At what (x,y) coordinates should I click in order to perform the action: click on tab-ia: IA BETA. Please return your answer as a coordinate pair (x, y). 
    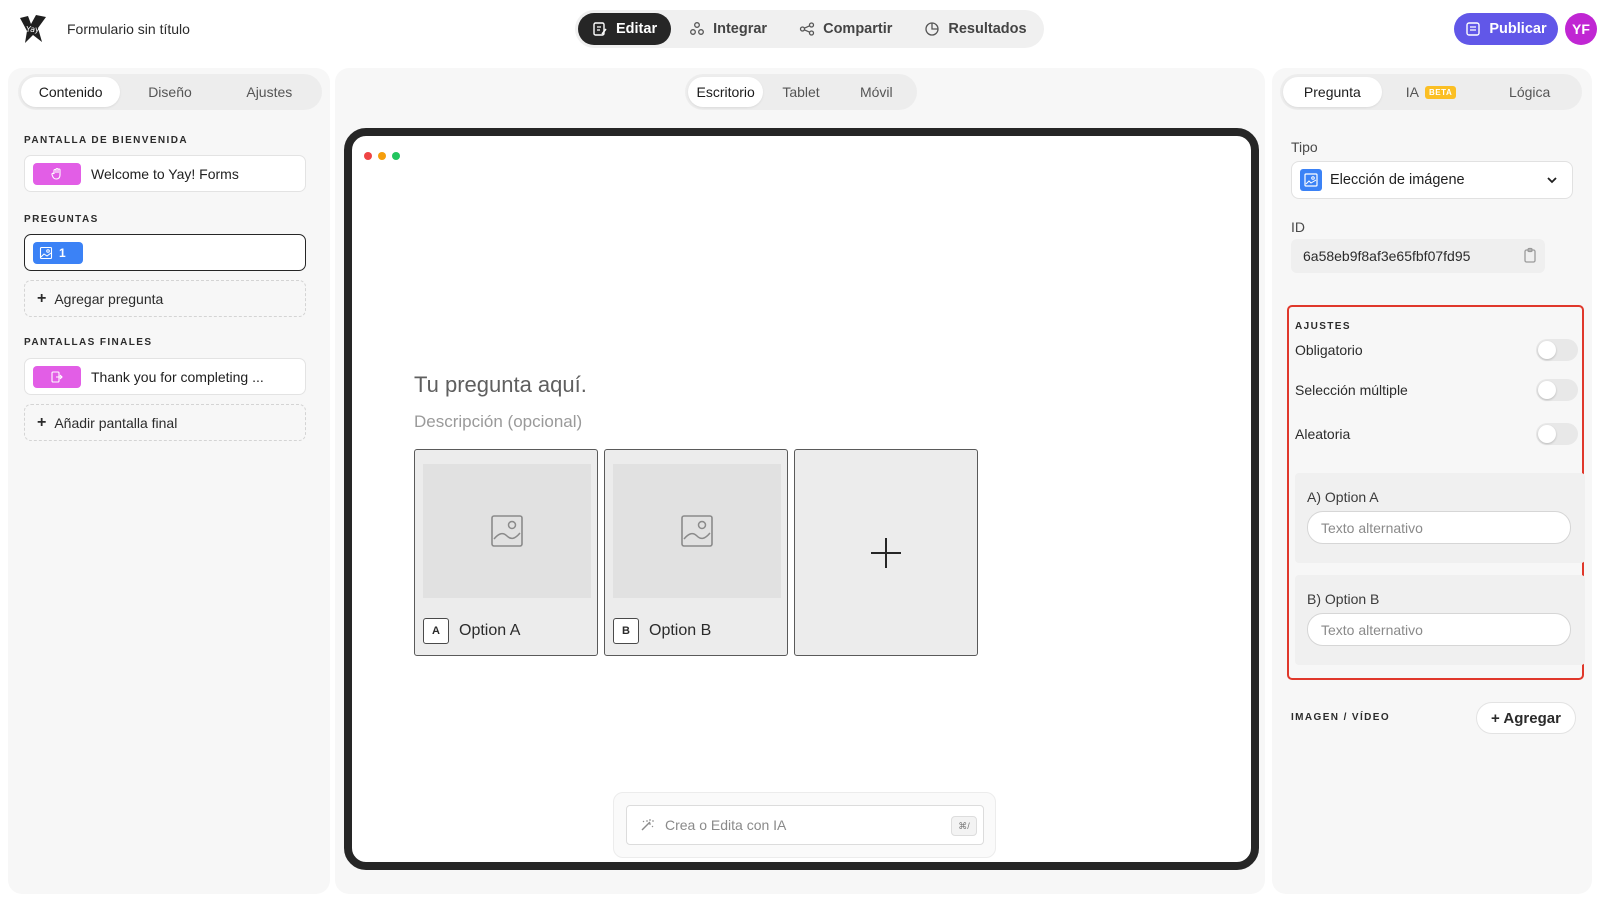
    Looking at the image, I should click on (1431, 92).